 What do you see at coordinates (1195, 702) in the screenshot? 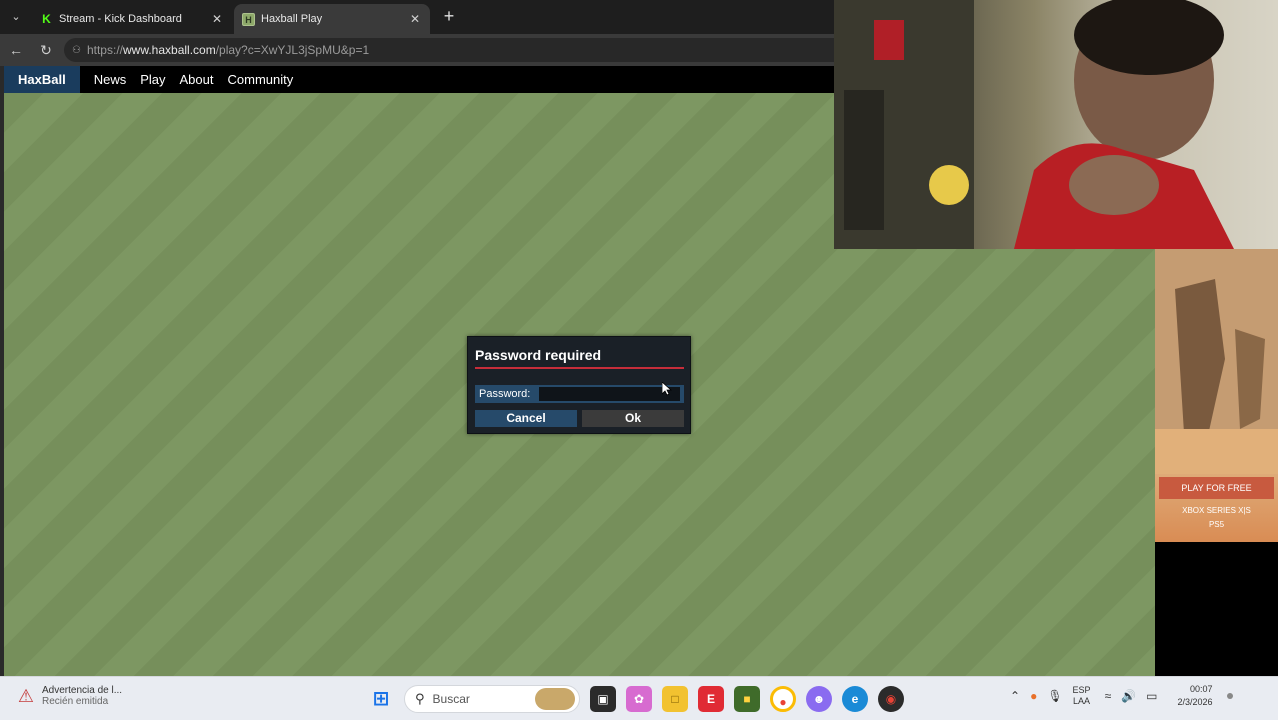
I see `clock-date: 2/3/2026` at bounding box center [1195, 702].